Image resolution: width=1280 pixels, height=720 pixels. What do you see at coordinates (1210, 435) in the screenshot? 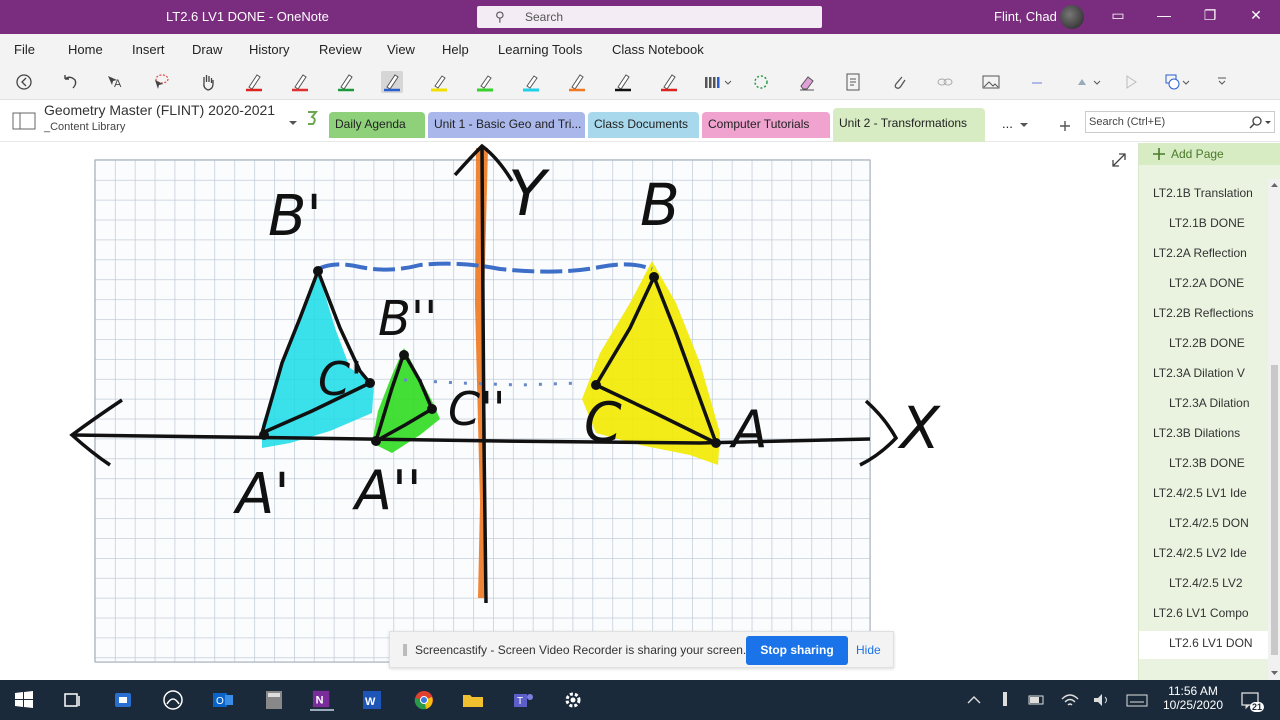
I see `page-item: LT2.3B Dilations` at bounding box center [1210, 435].